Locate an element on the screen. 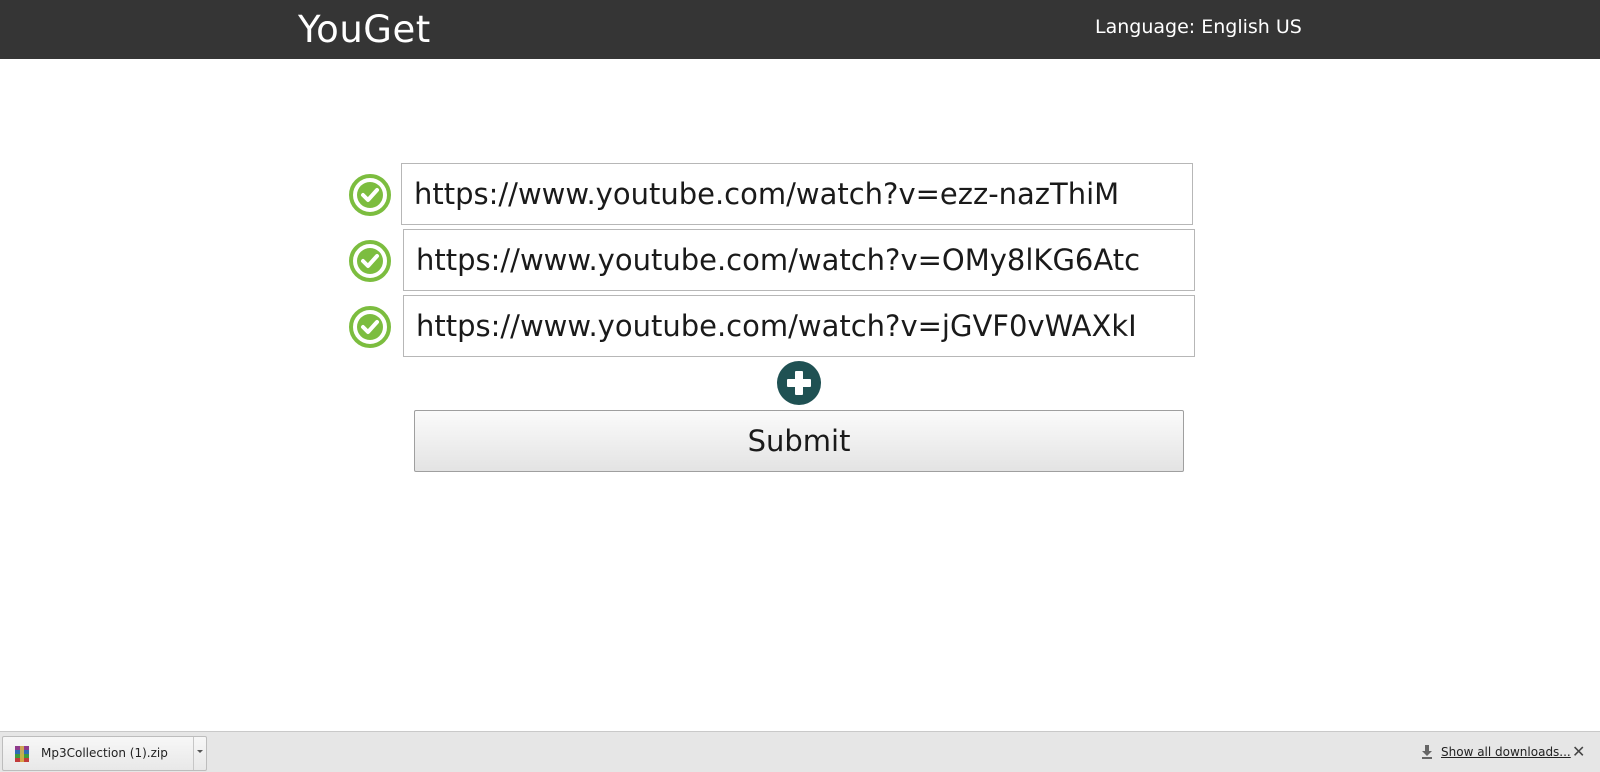 This screenshot has height=772, width=1600. app-header: YouGet Language: English US is located at coordinates (800, 29).